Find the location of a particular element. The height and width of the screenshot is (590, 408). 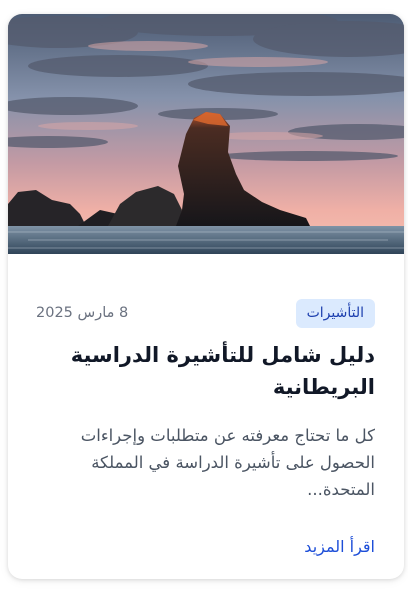

publish-date: 8 مارس 2025 is located at coordinates (82, 313).